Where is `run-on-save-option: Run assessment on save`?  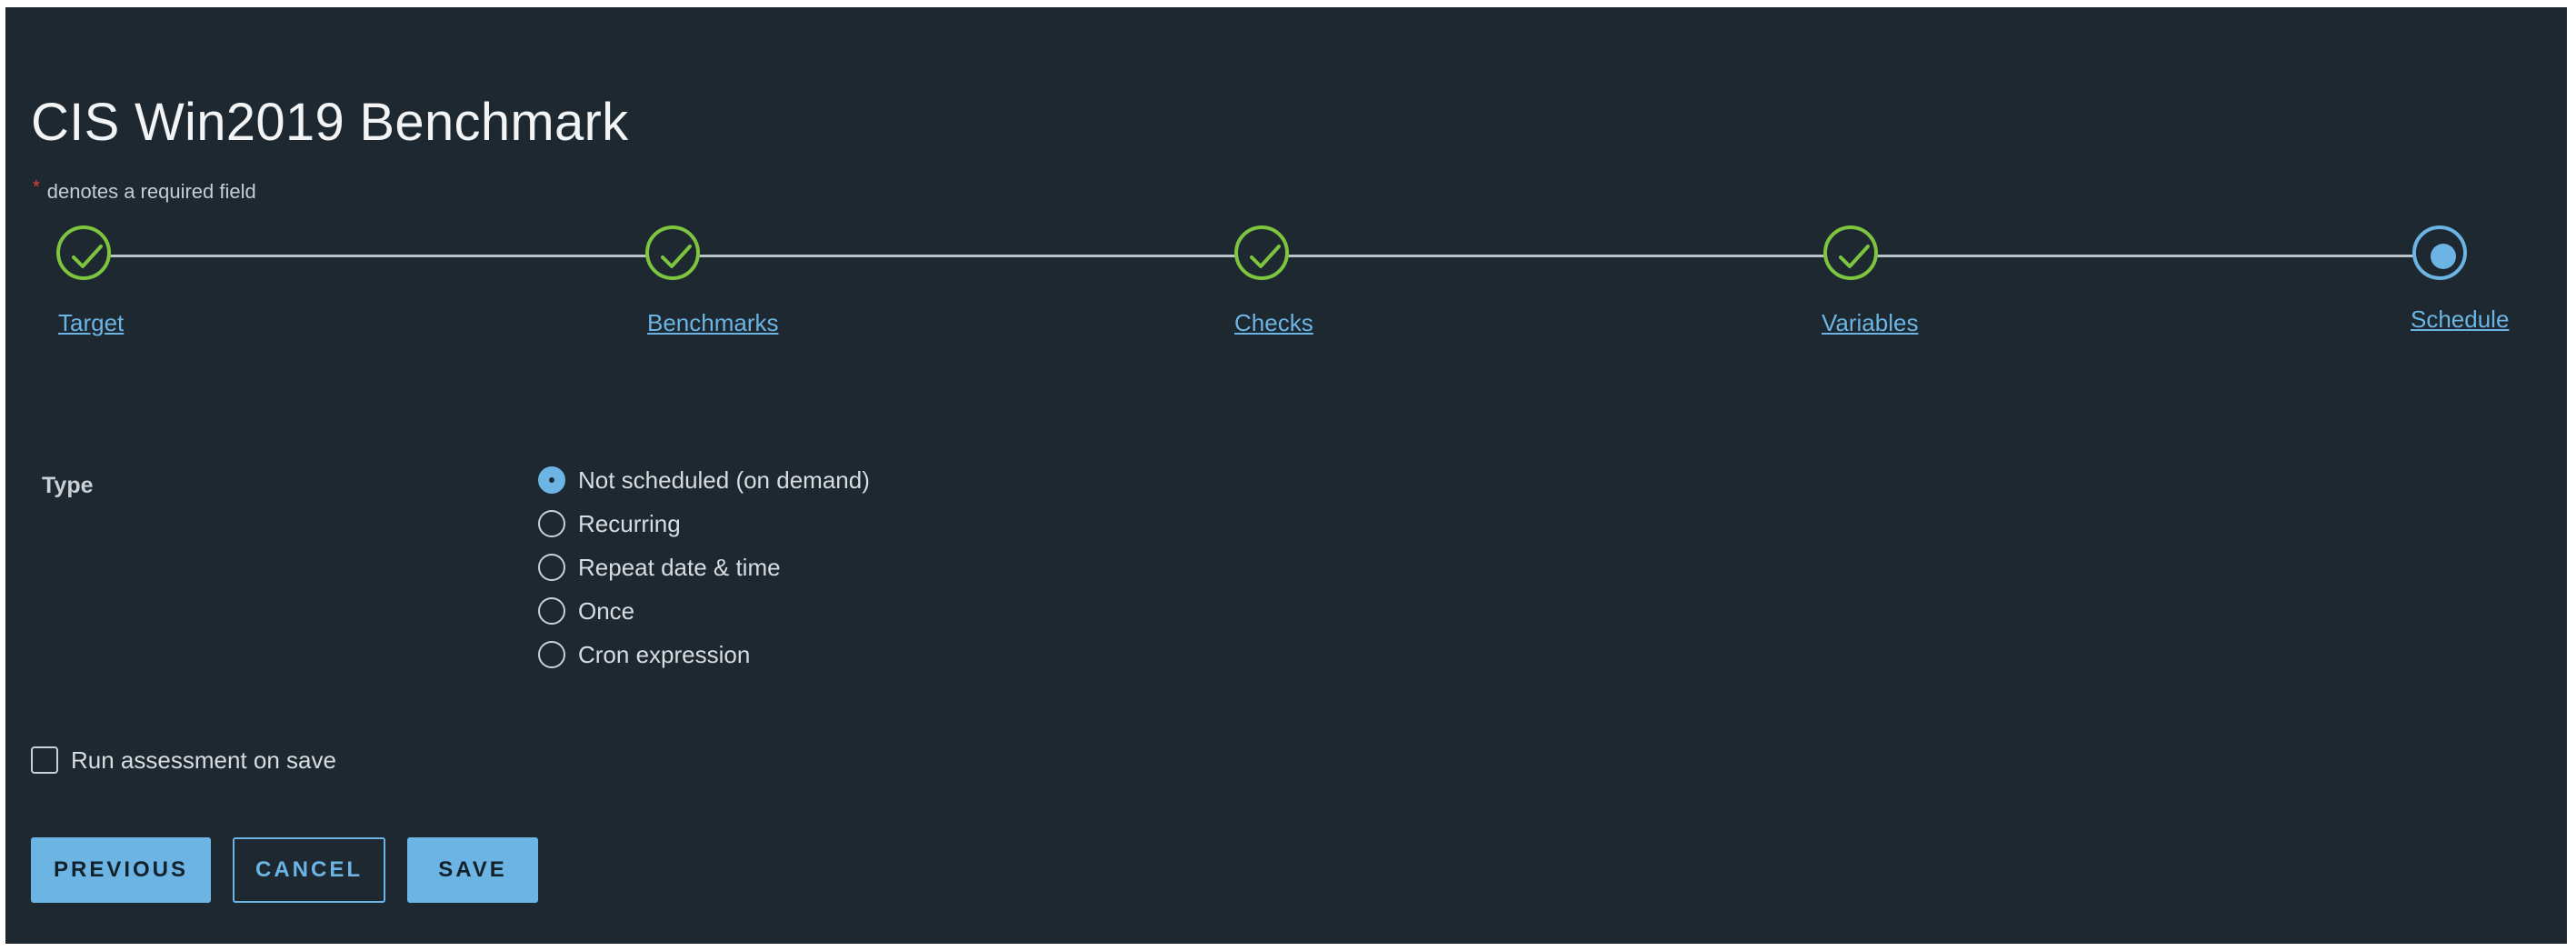
run-on-save-option: Run assessment on save is located at coordinates (183, 760).